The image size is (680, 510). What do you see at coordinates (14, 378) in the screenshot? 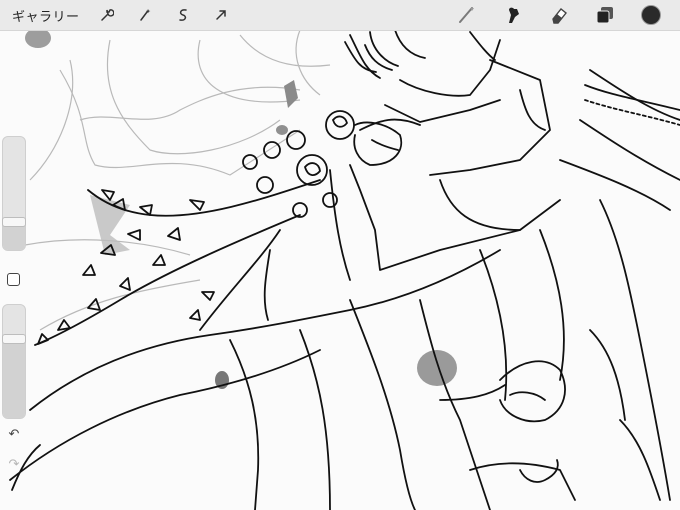
I see `opacity-fill` at bounding box center [14, 378].